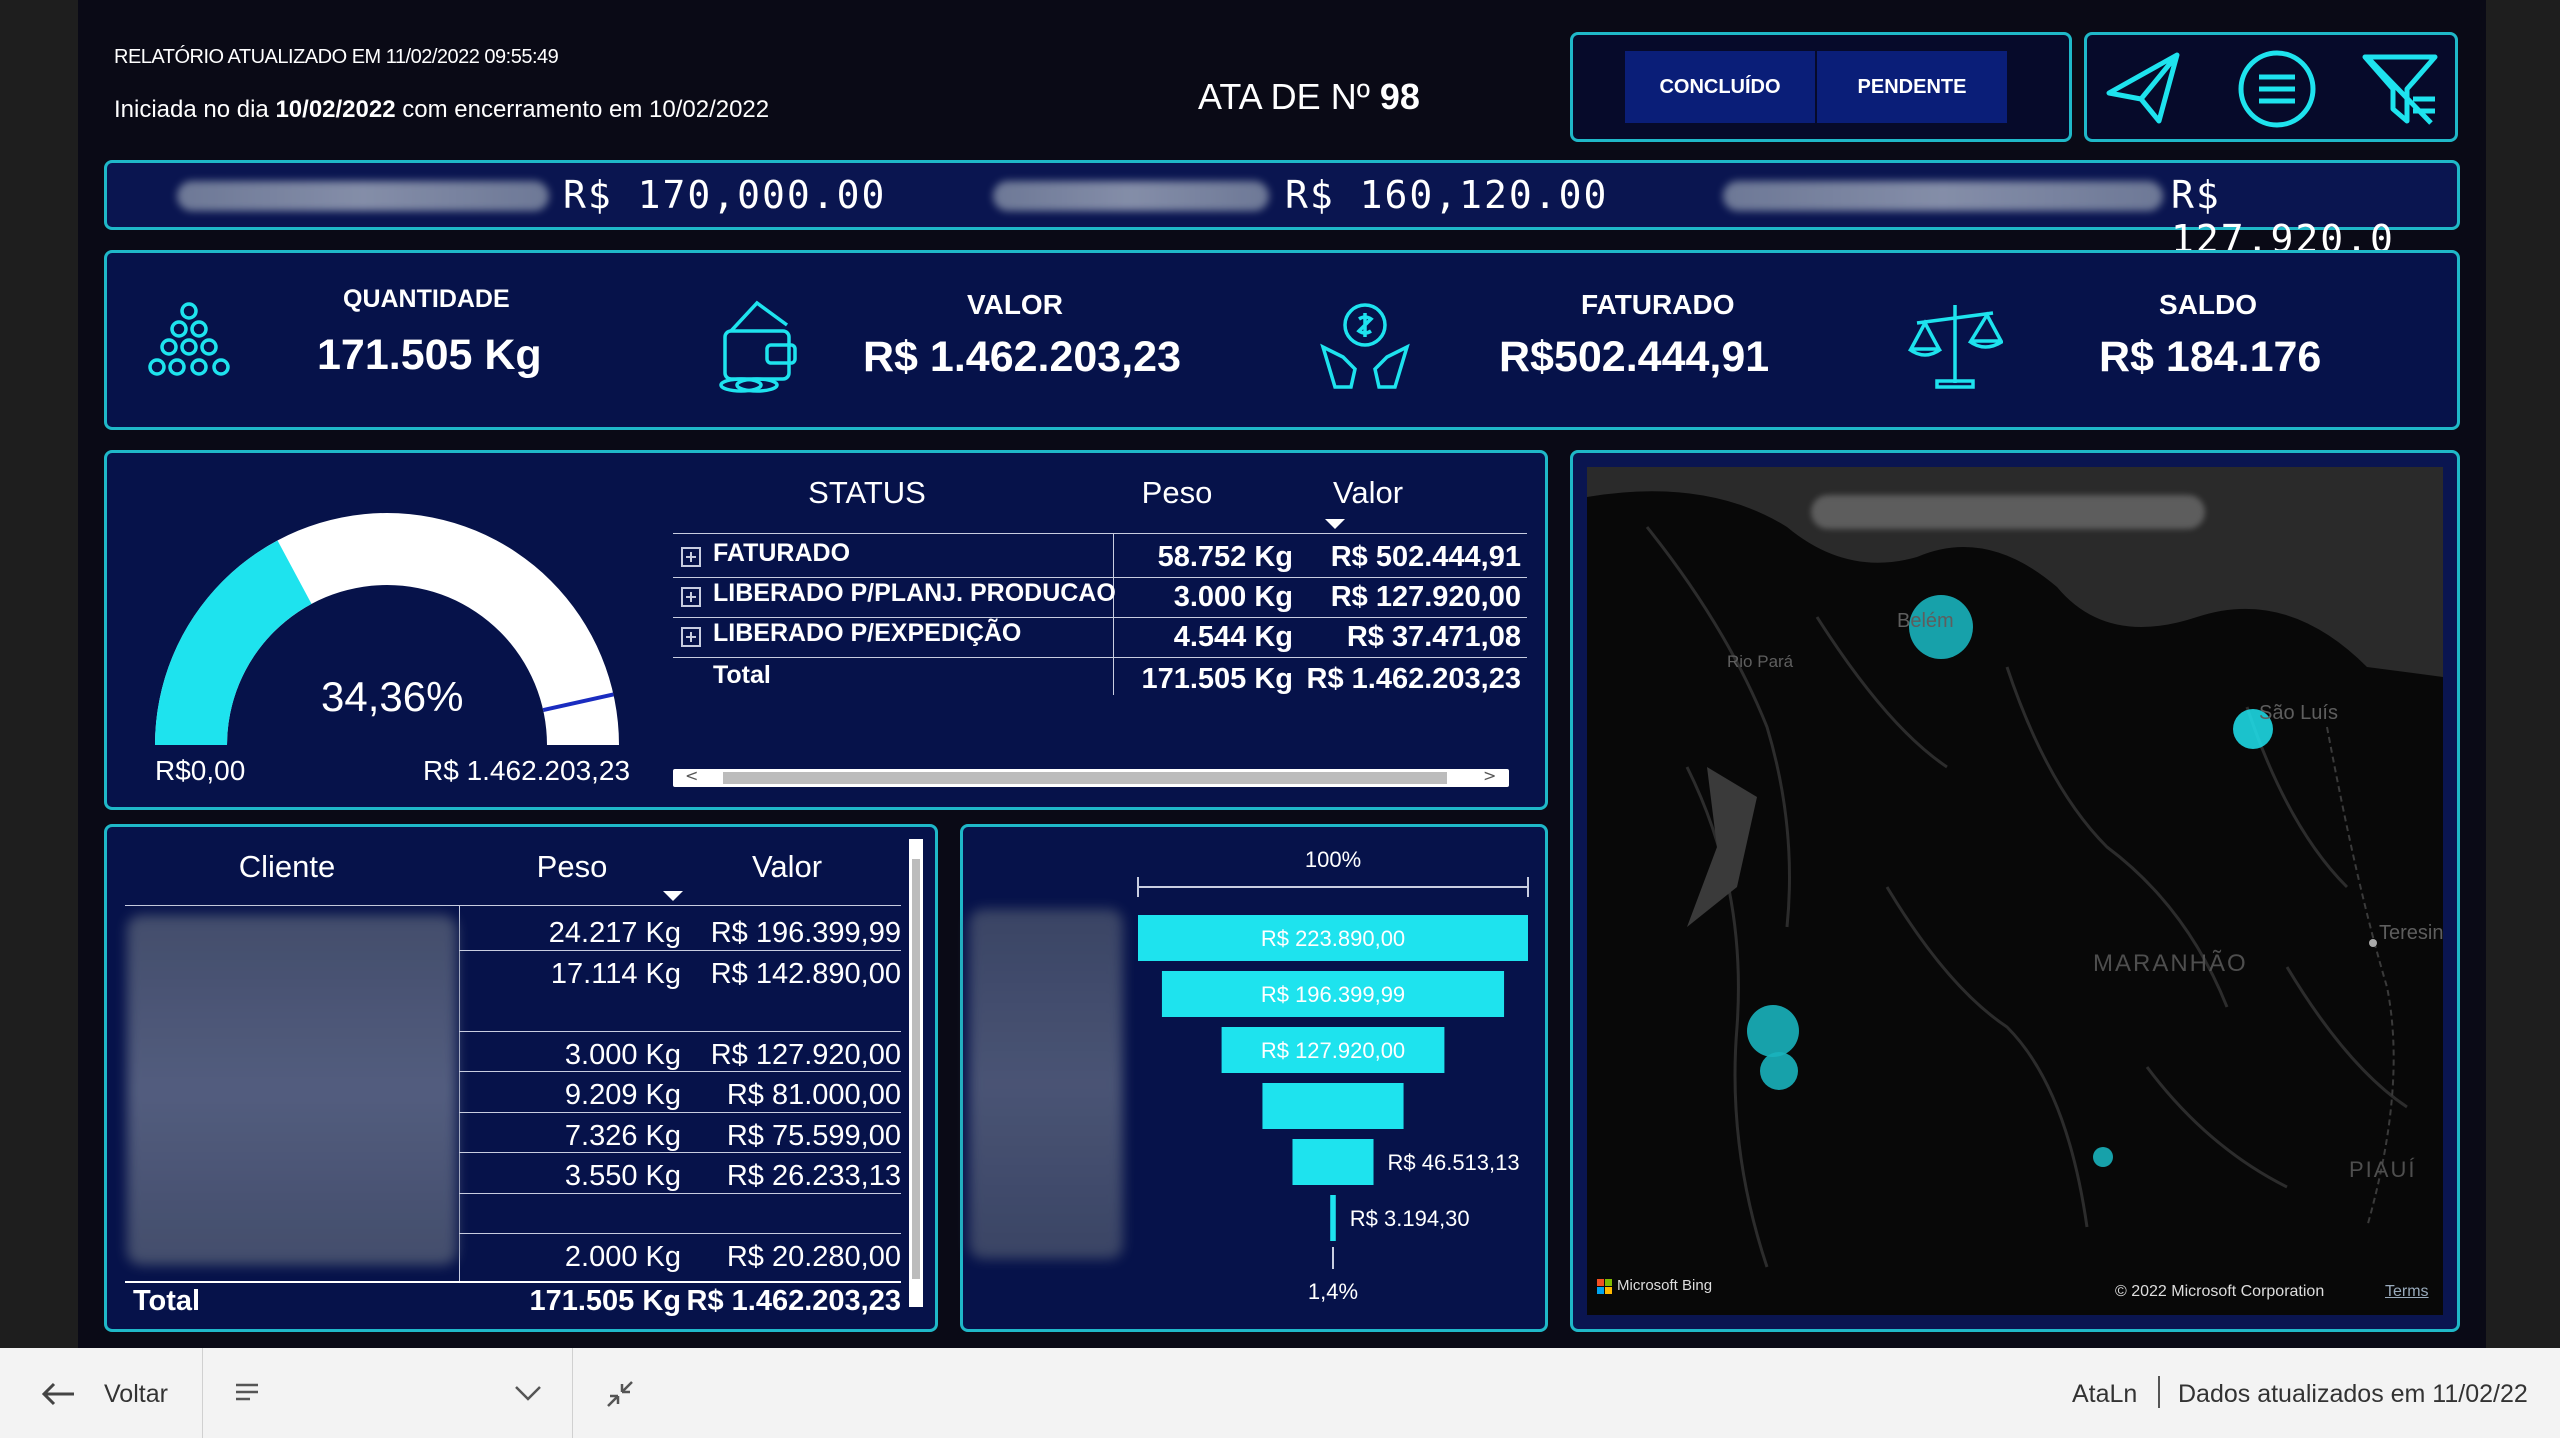  What do you see at coordinates (1605, 1287) in the screenshot?
I see `bing-logo-icon` at bounding box center [1605, 1287].